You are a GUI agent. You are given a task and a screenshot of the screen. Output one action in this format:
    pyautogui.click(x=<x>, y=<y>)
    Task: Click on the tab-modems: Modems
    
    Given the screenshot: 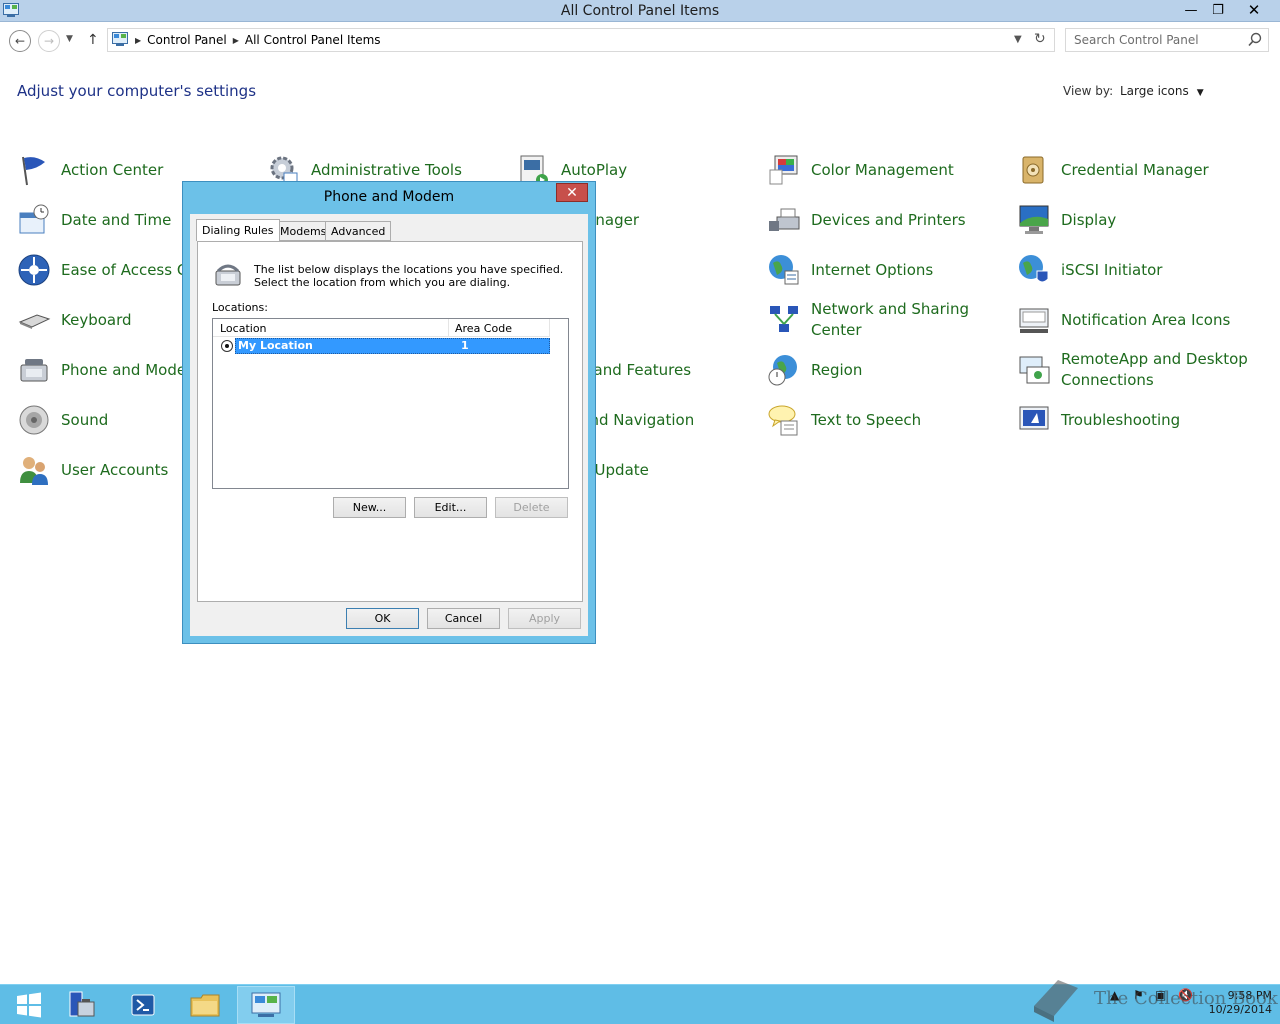 What is the action you would take?
    pyautogui.click(x=303, y=231)
    